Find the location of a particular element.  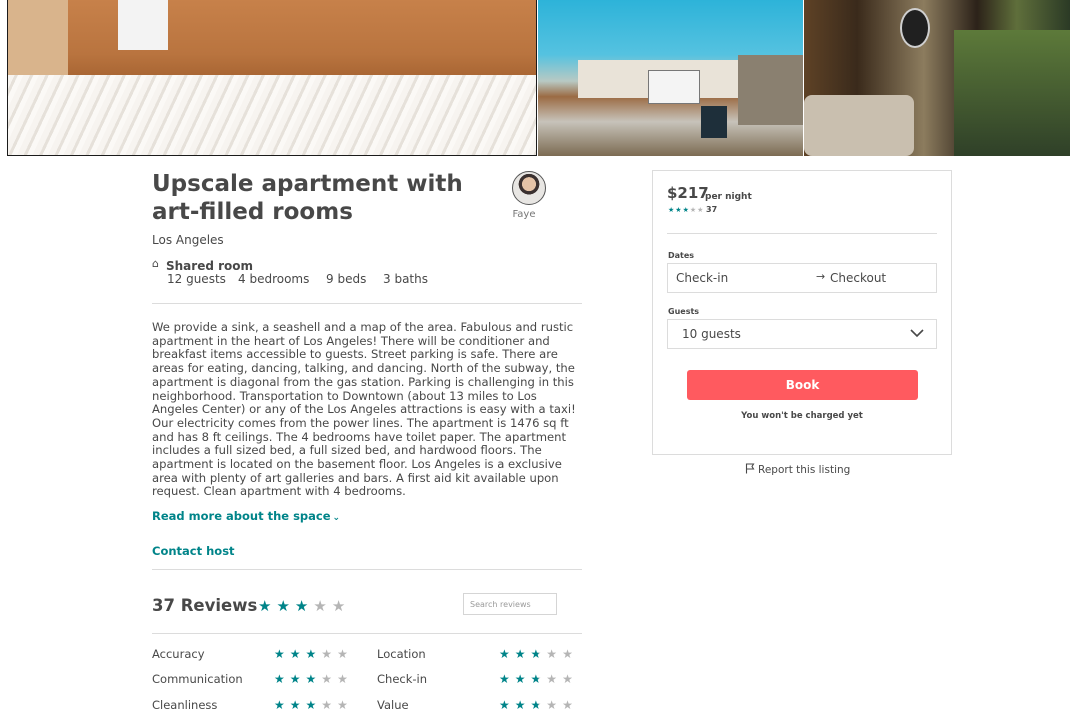

rating-stars-checkin: ★★★★★ is located at coordinates (538, 679).